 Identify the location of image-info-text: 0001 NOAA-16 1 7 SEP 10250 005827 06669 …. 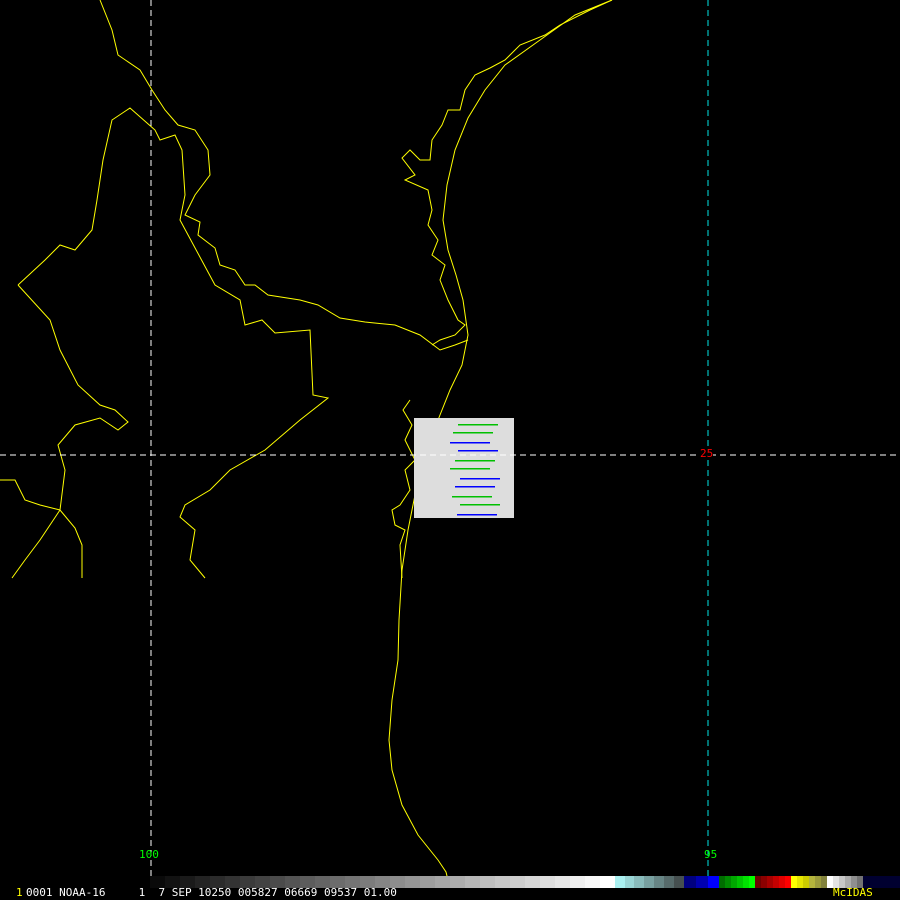
(211, 892).